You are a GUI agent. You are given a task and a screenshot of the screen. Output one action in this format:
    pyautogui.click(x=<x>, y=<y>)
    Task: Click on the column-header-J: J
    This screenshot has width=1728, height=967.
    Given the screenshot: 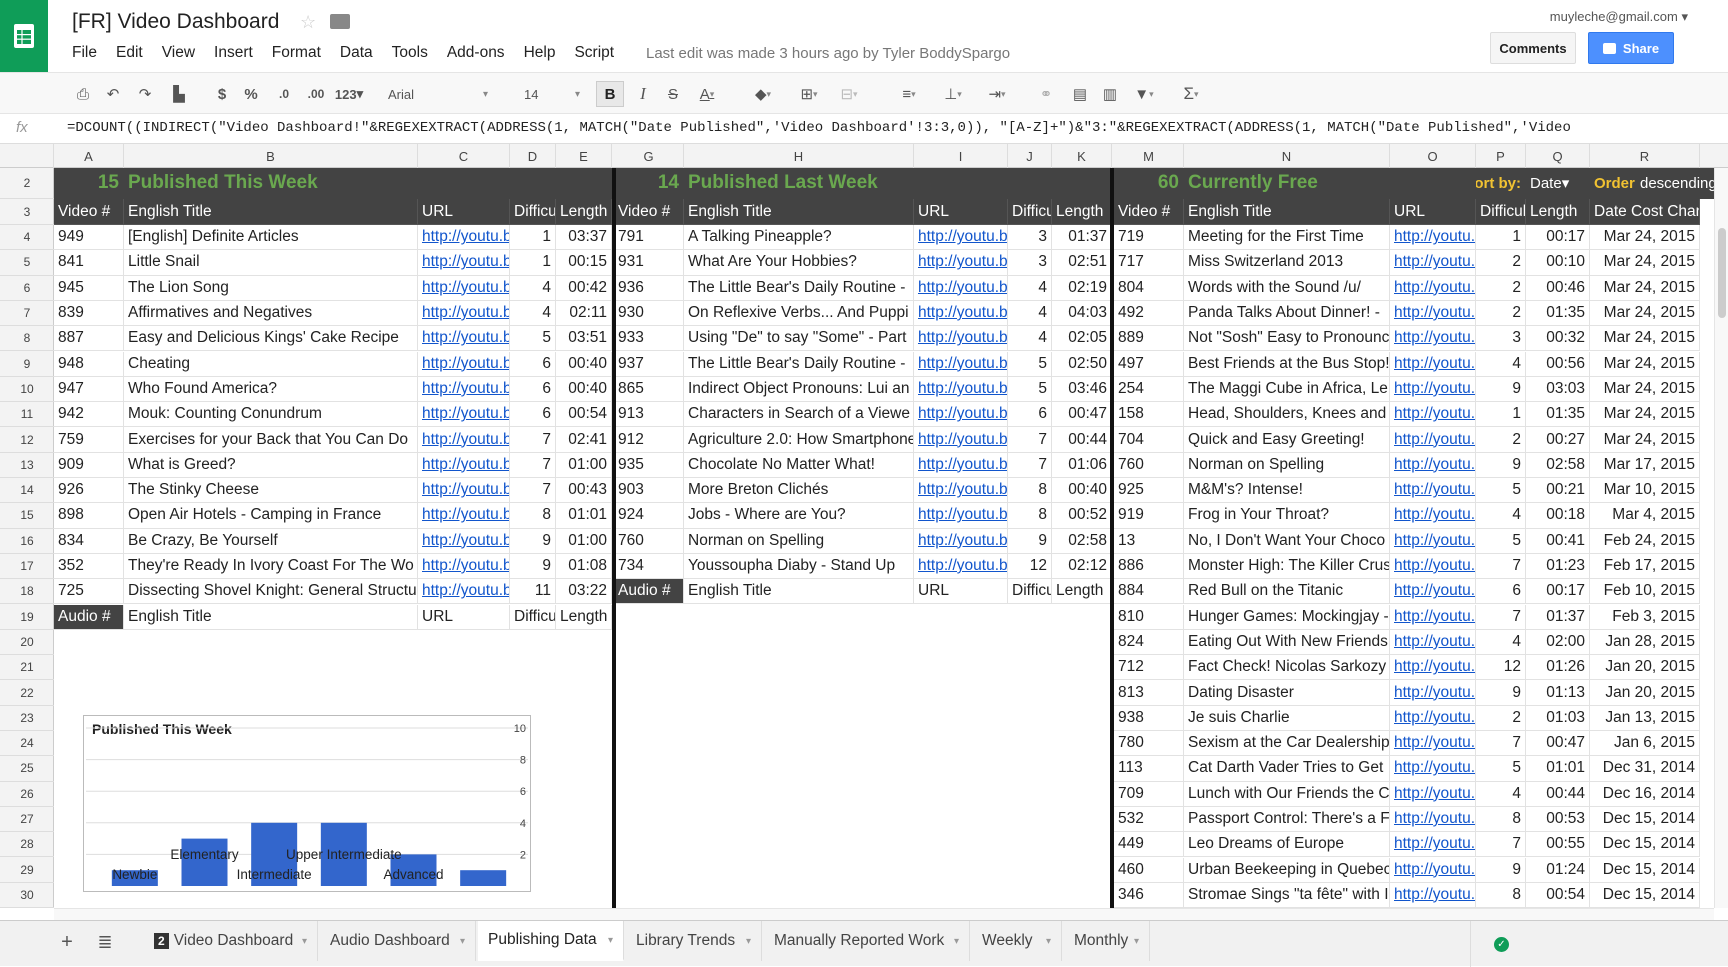 What is the action you would take?
    pyautogui.click(x=1030, y=156)
    